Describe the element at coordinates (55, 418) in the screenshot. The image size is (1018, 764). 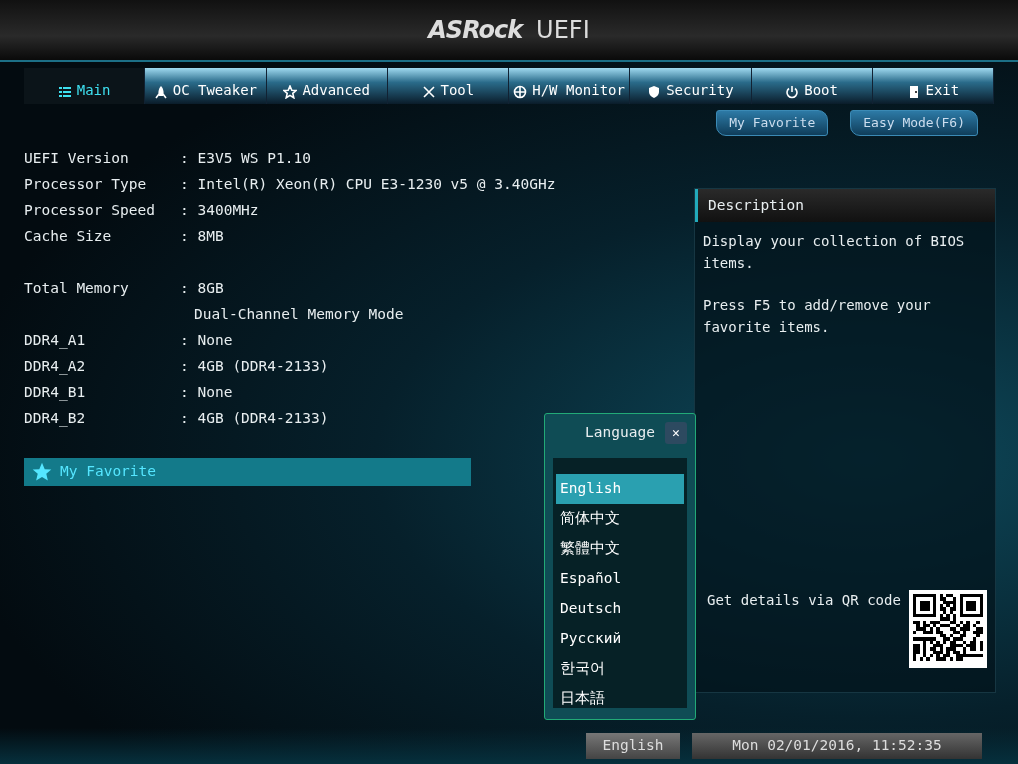
I see `info-label: DDR4_B2` at that location.